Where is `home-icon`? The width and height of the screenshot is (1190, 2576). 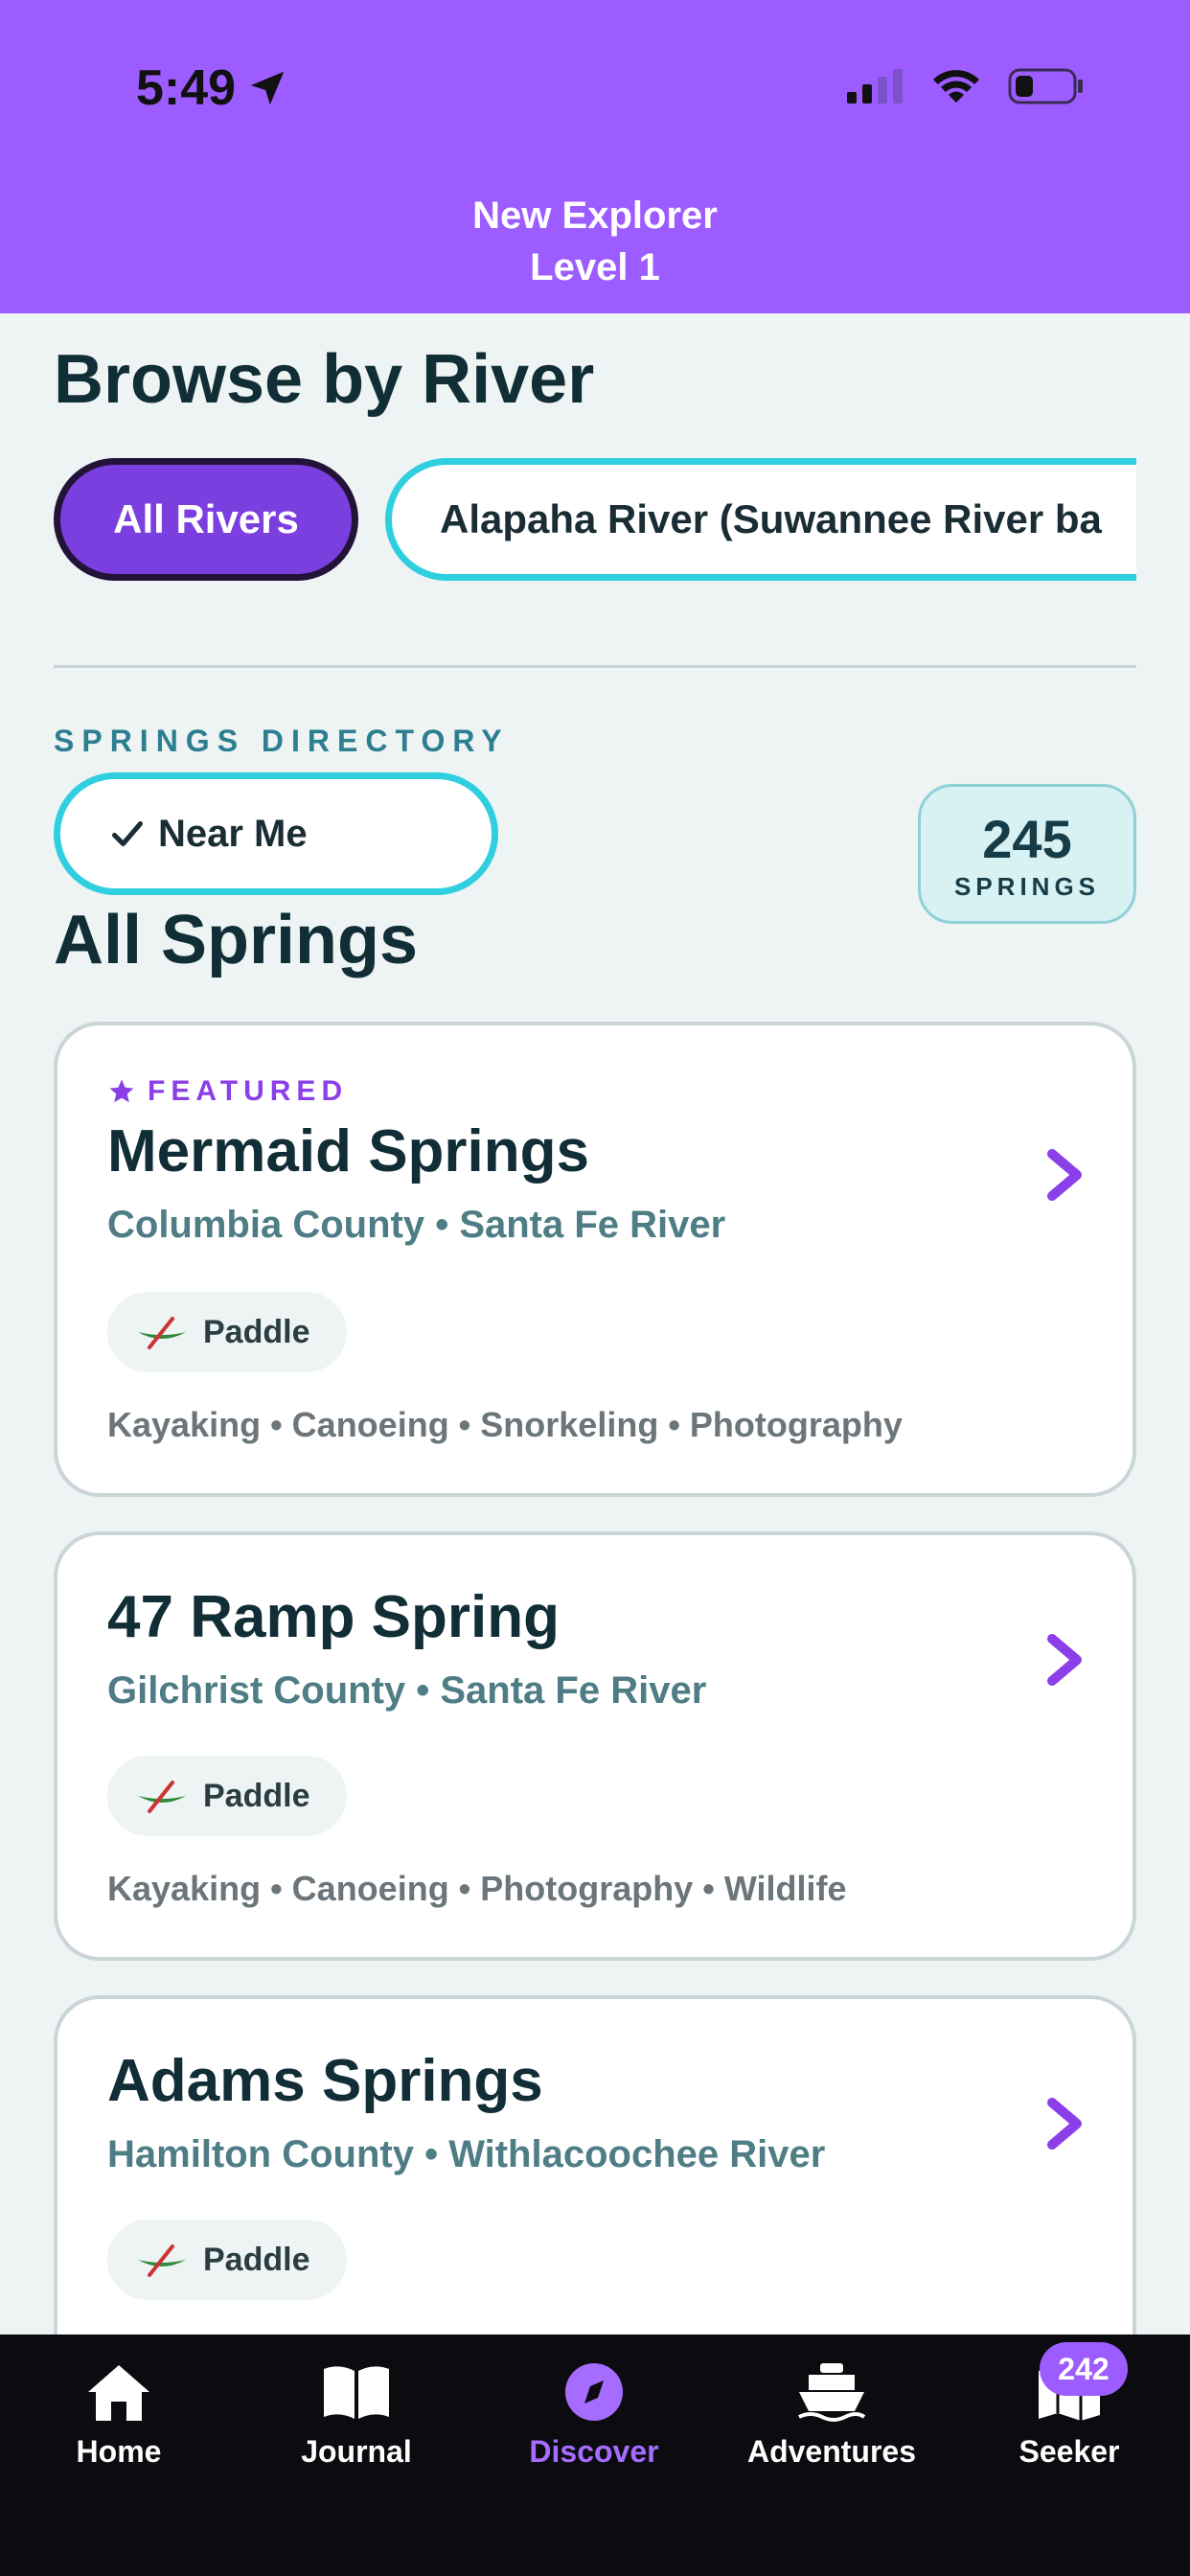
home-icon is located at coordinates (119, 2393).